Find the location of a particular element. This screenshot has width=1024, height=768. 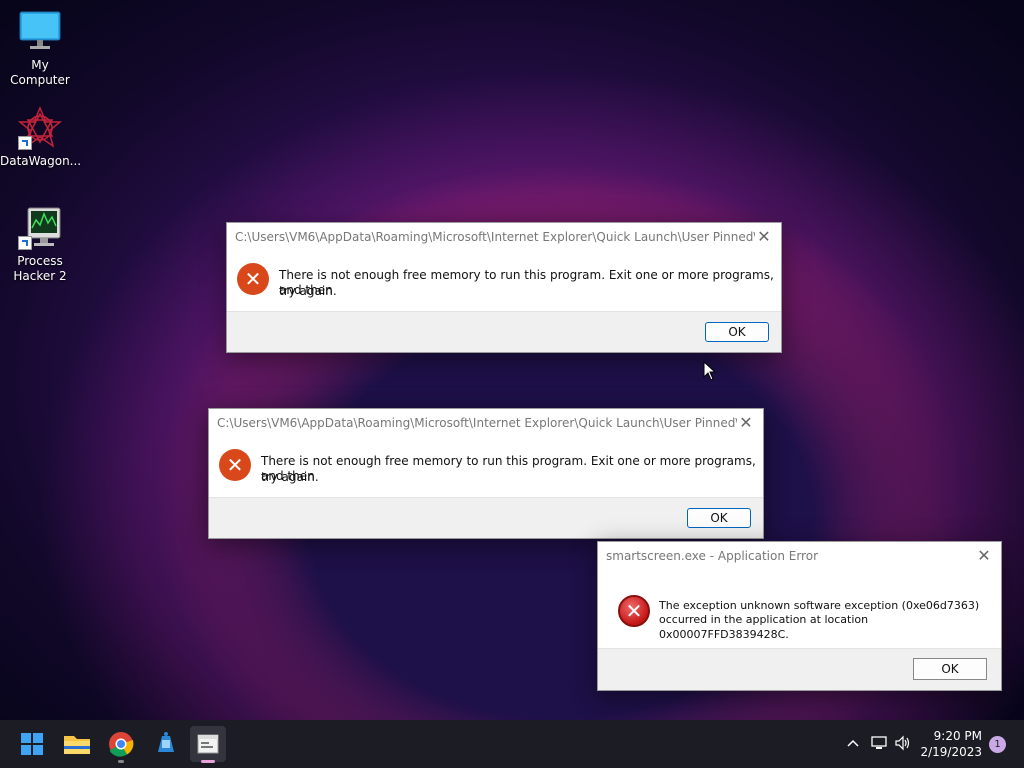

active-indicator is located at coordinates (208, 761).